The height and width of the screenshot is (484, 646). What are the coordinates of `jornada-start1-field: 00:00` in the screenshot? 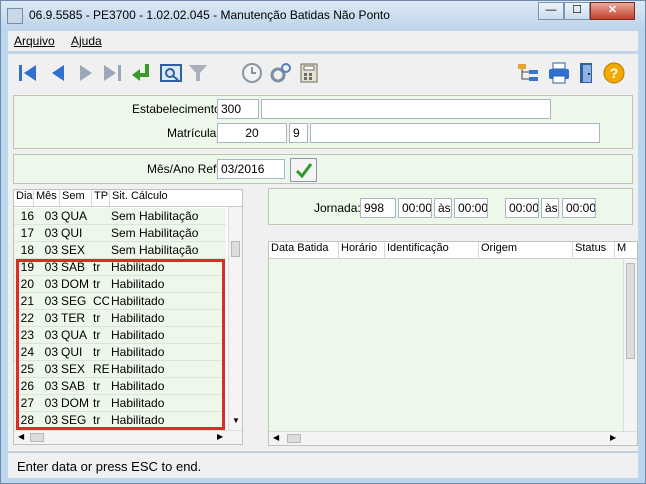 It's located at (415, 208).